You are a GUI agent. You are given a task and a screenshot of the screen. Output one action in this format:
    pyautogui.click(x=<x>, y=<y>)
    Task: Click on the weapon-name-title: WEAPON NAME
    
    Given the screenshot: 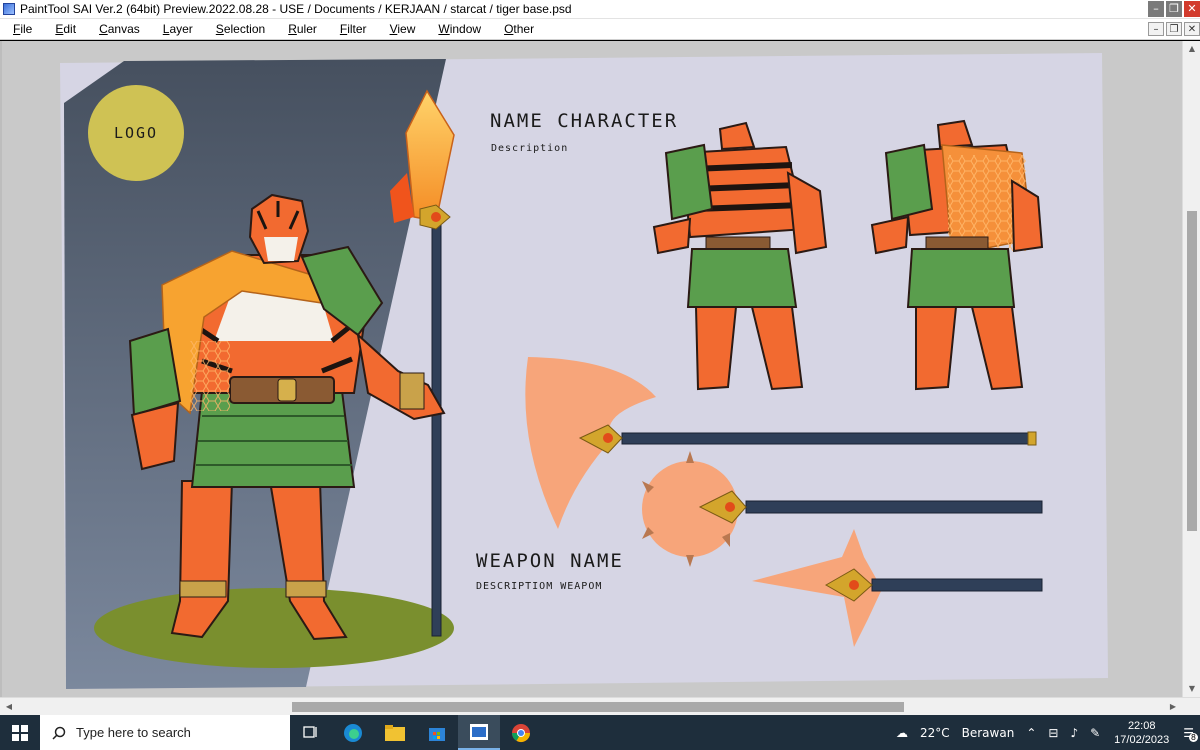 What is the action you would take?
    pyautogui.click(x=550, y=561)
    